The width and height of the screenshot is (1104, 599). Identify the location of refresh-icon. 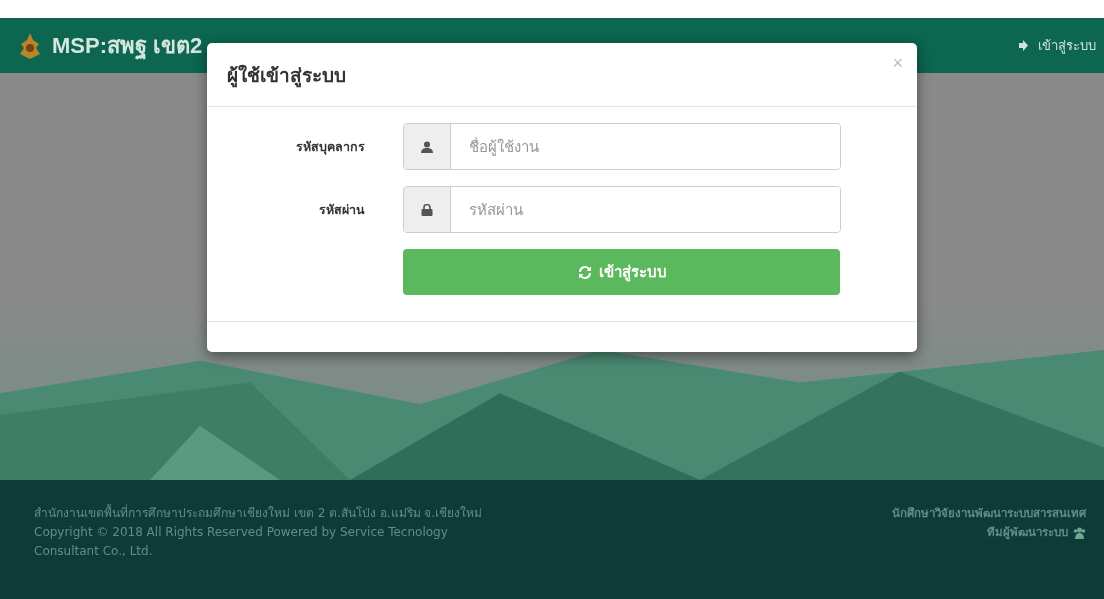
(584, 272).